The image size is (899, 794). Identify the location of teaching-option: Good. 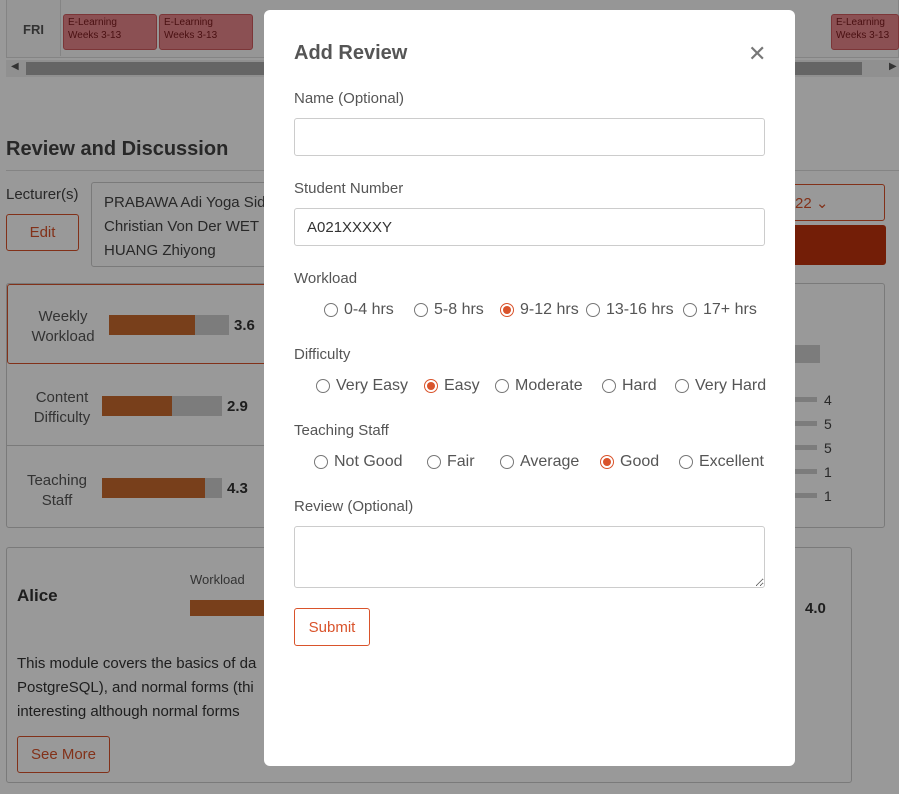
(629, 462).